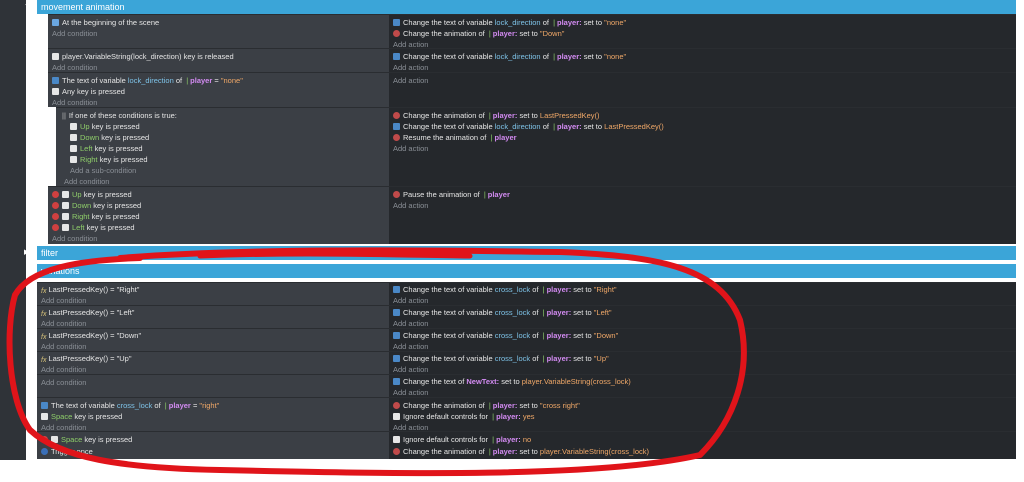 This screenshot has height=482, width=1024. What do you see at coordinates (90, 289) in the screenshot?
I see `condition-expression: fx LastPressedKey() = "Right"` at bounding box center [90, 289].